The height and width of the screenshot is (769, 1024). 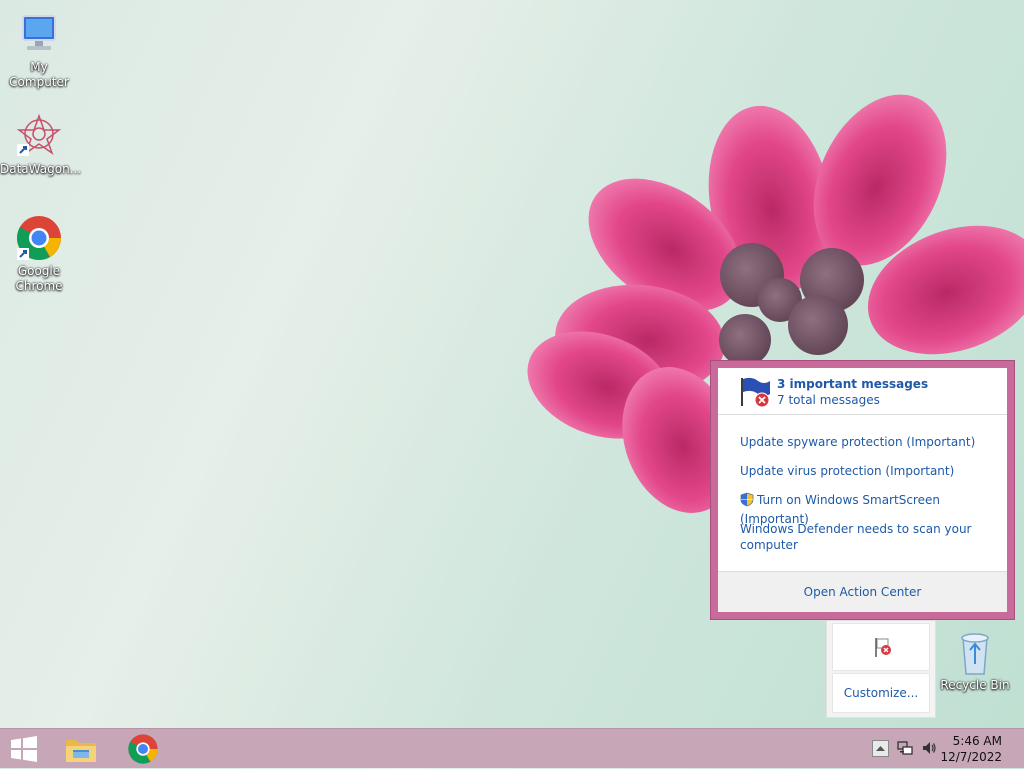 What do you see at coordinates (971, 757) in the screenshot?
I see `clock-date: 12/7/2022` at bounding box center [971, 757].